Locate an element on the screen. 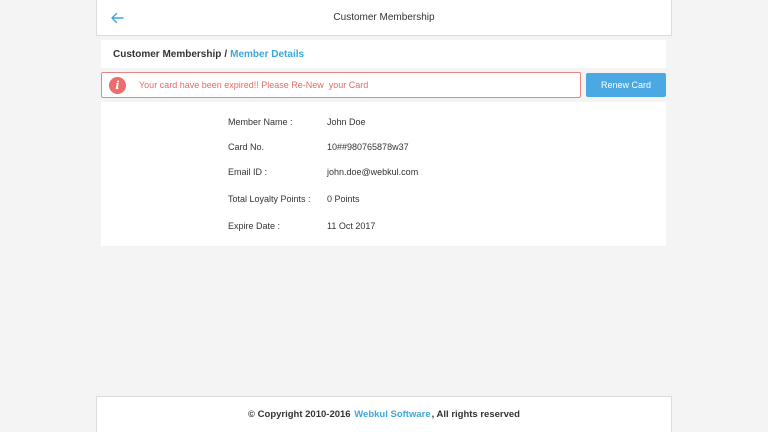  breadcrumb-parent: Customer Membership is located at coordinates (167, 54).